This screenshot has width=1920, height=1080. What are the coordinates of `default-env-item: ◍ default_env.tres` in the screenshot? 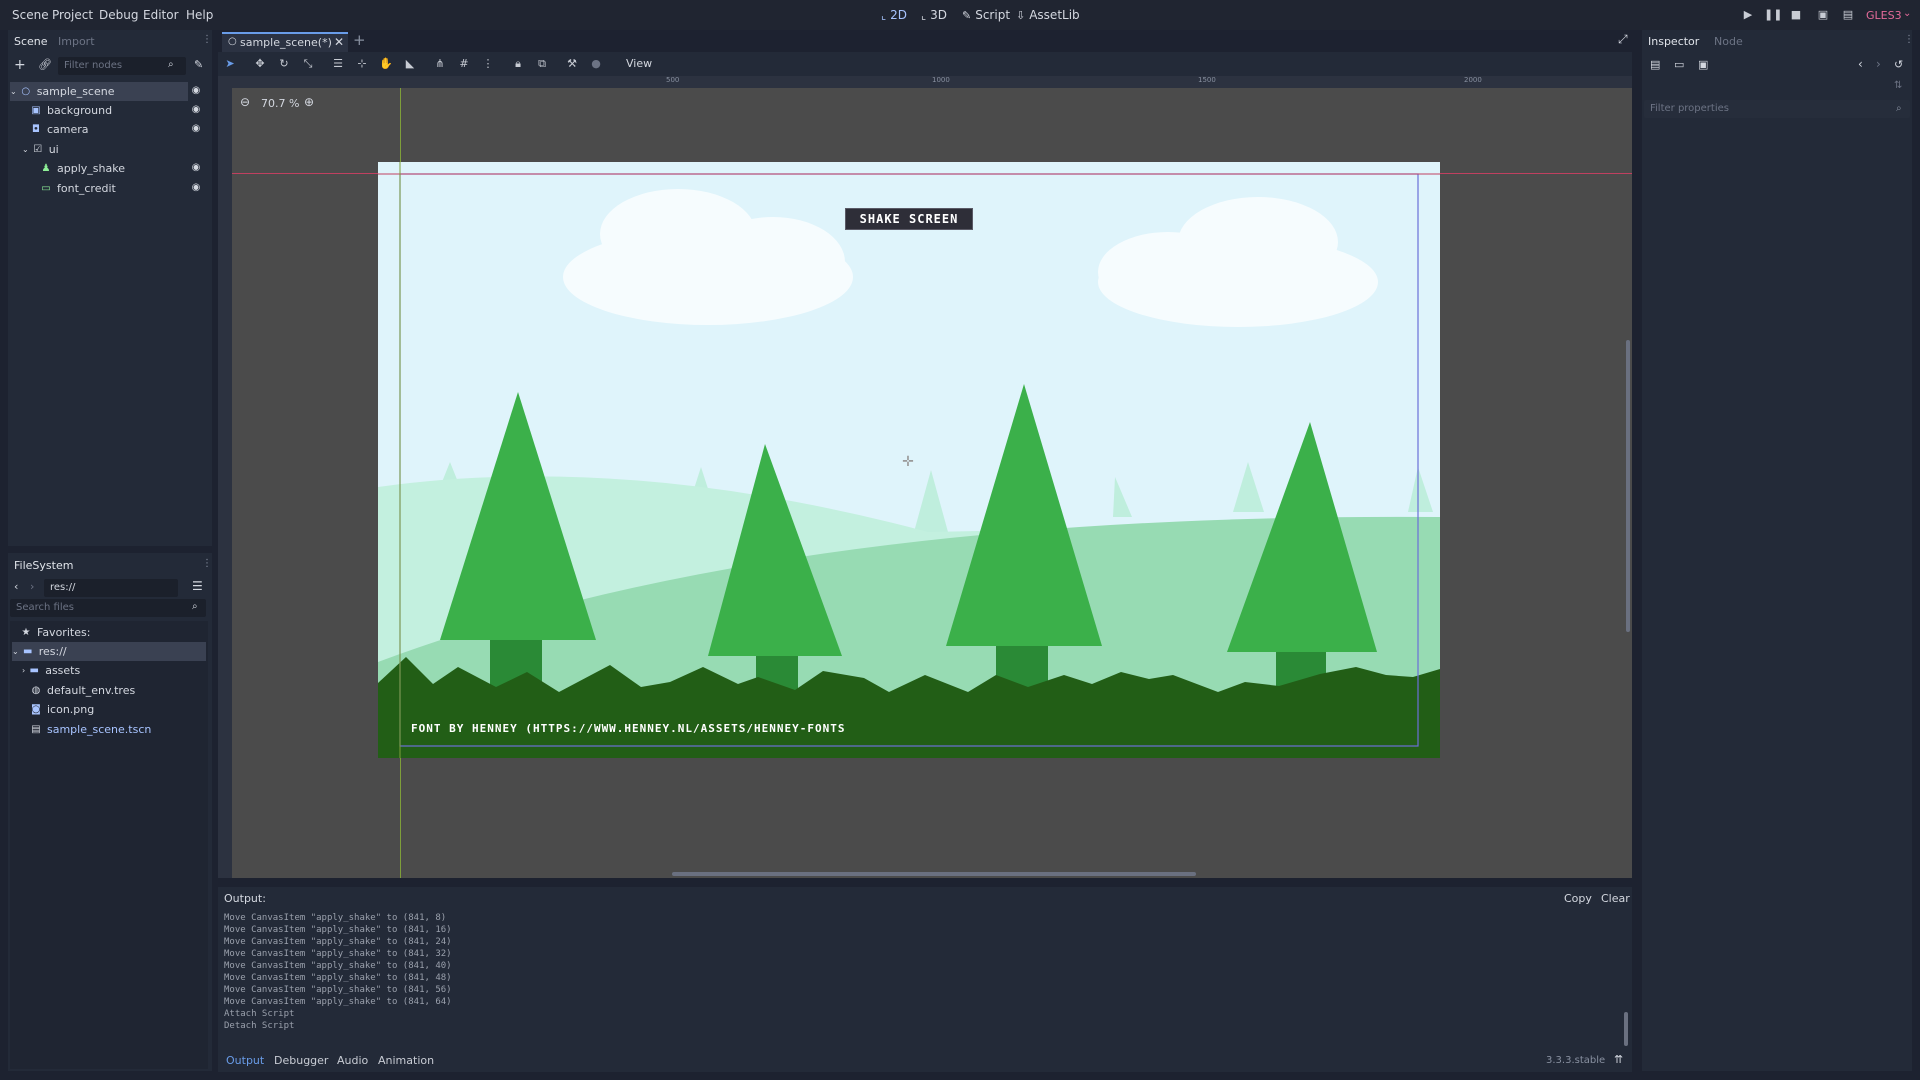 It's located at (130, 690).